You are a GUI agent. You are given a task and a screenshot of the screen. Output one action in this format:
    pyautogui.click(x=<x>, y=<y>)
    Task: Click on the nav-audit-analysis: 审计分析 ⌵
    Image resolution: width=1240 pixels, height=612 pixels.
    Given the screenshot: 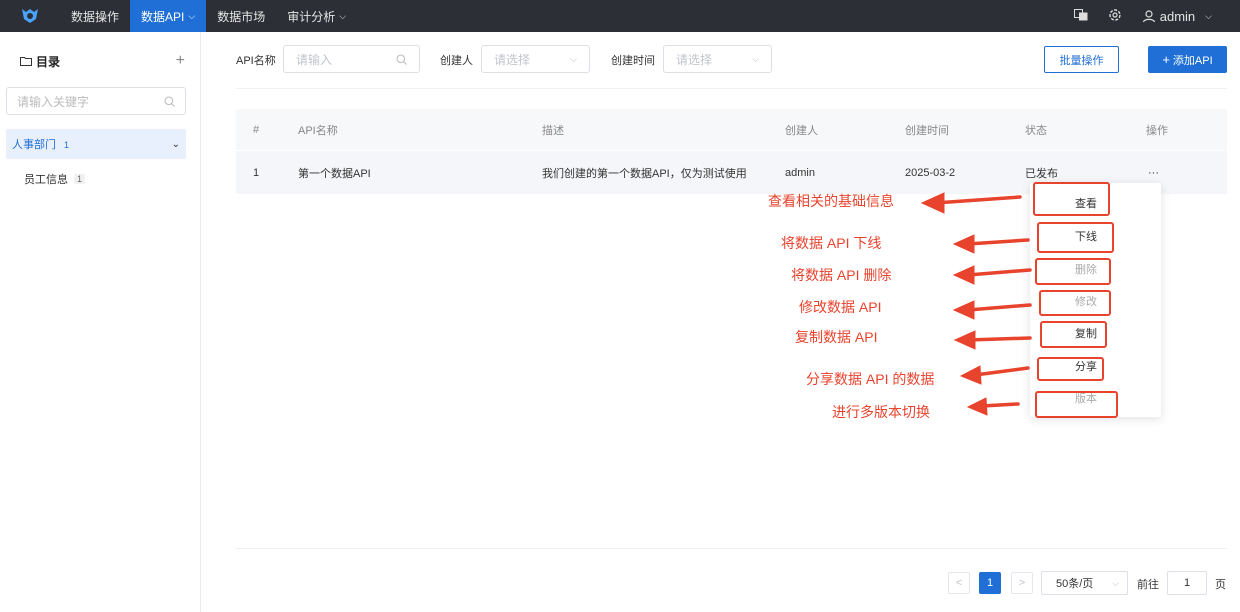 What is the action you would take?
    pyautogui.click(x=316, y=16)
    